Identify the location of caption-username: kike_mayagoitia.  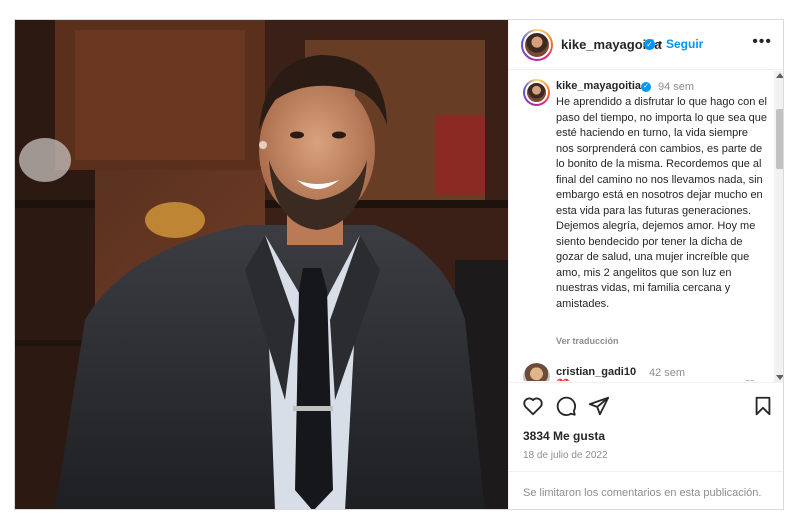
(598, 86).